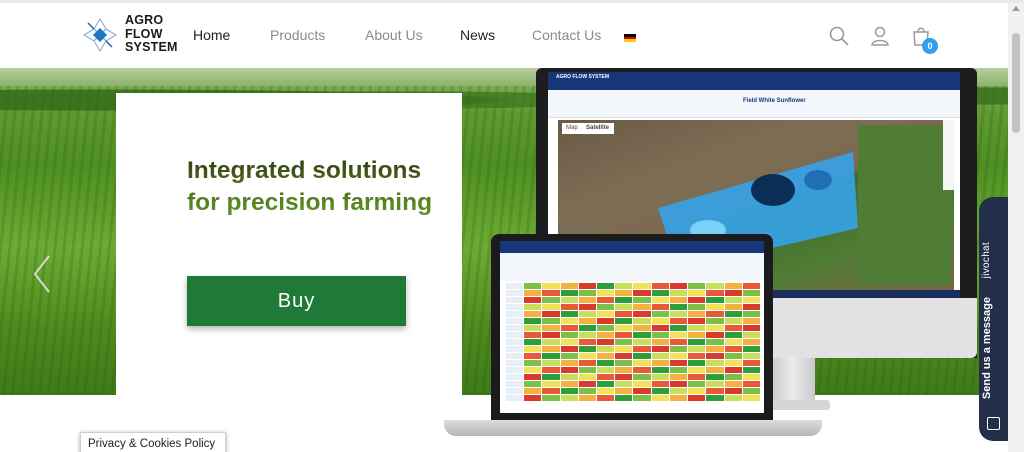 The height and width of the screenshot is (452, 1024). Describe the element at coordinates (477, 35) in the screenshot. I see `nav-news: News` at that location.